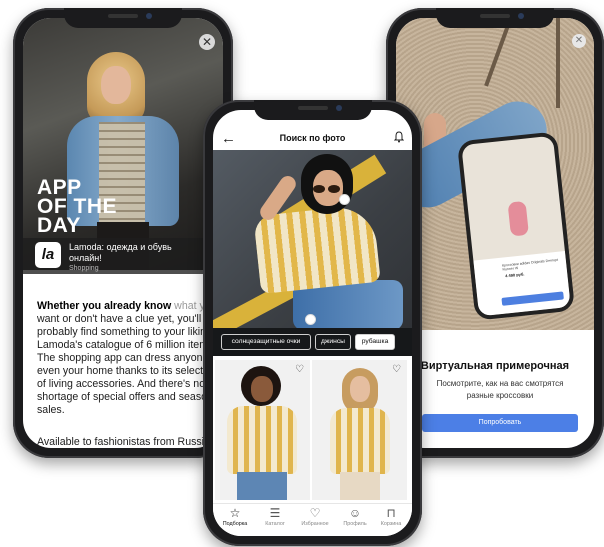  What do you see at coordinates (275, 524) in the screenshot?
I see `tab-label: Каталог` at bounding box center [275, 524].